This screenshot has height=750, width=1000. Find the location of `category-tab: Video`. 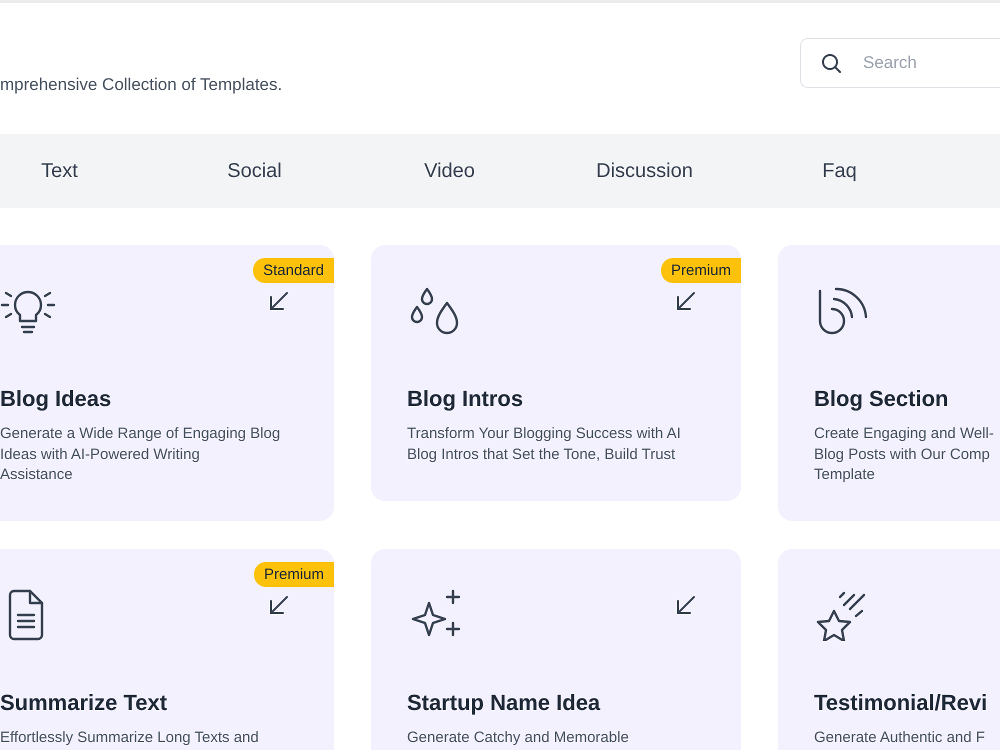

category-tab: Video is located at coordinates (449, 171).